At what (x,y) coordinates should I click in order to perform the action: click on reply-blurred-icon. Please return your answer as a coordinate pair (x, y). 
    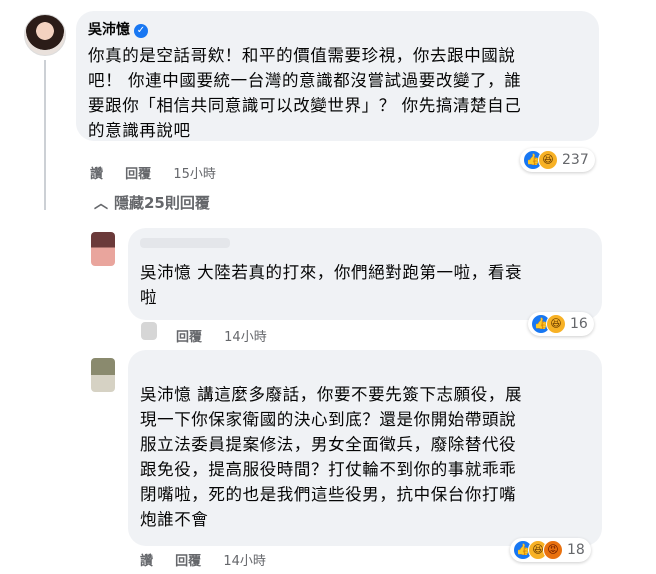
    Looking at the image, I should click on (149, 331).